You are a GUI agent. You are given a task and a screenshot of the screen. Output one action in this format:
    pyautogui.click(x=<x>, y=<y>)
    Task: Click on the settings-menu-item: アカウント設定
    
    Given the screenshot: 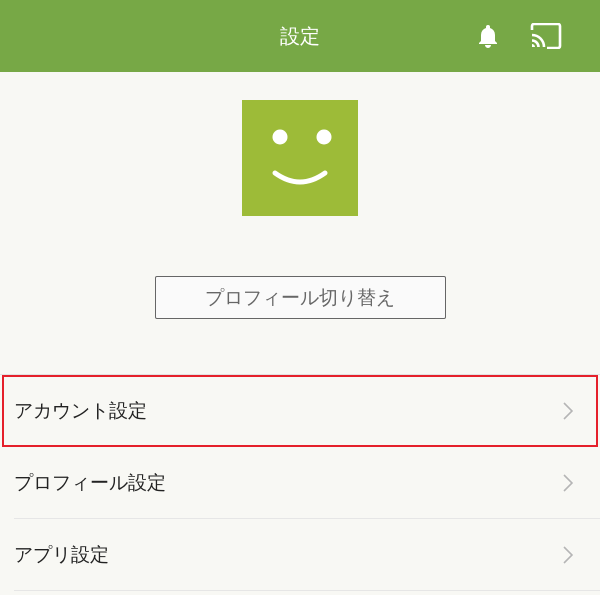 What is the action you would take?
    pyautogui.click(x=300, y=411)
    